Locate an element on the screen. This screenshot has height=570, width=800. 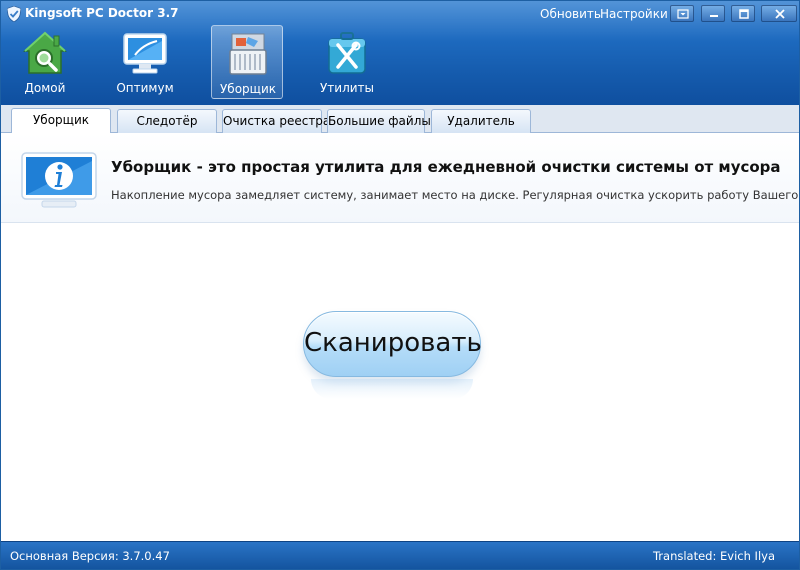
settings-link: Настройки is located at coordinates (634, 14).